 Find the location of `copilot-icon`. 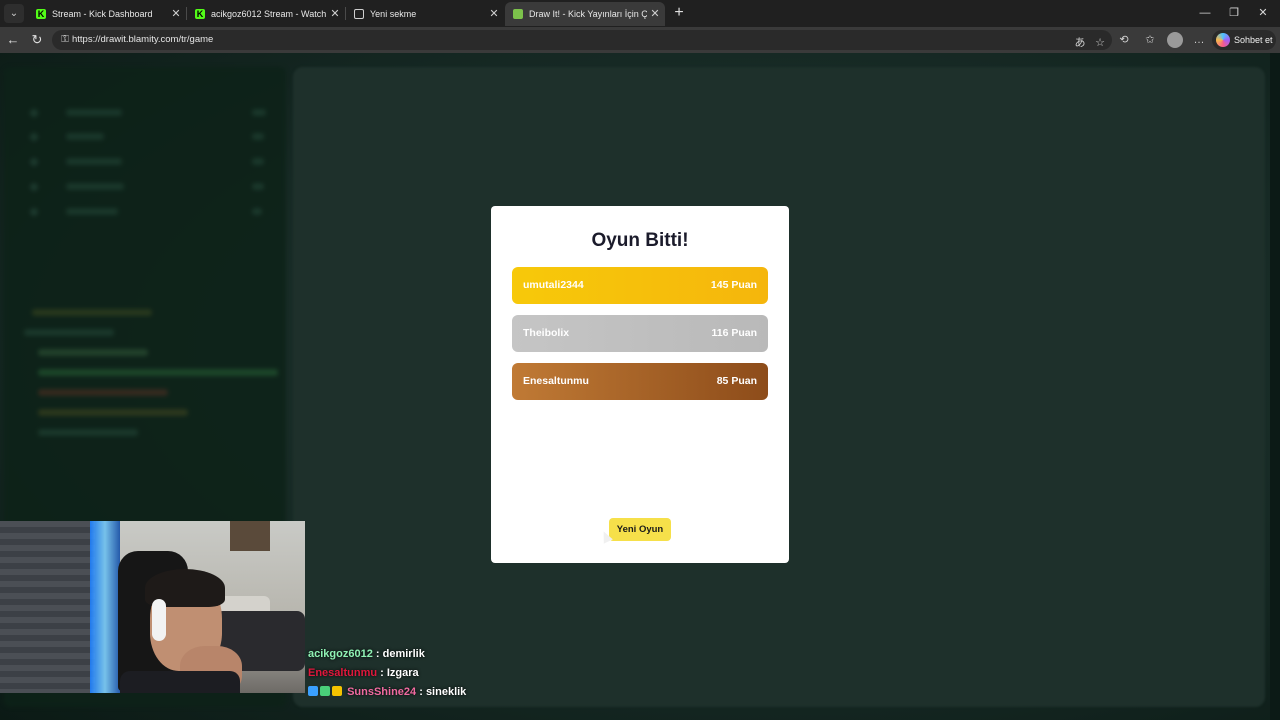

copilot-icon is located at coordinates (1223, 40).